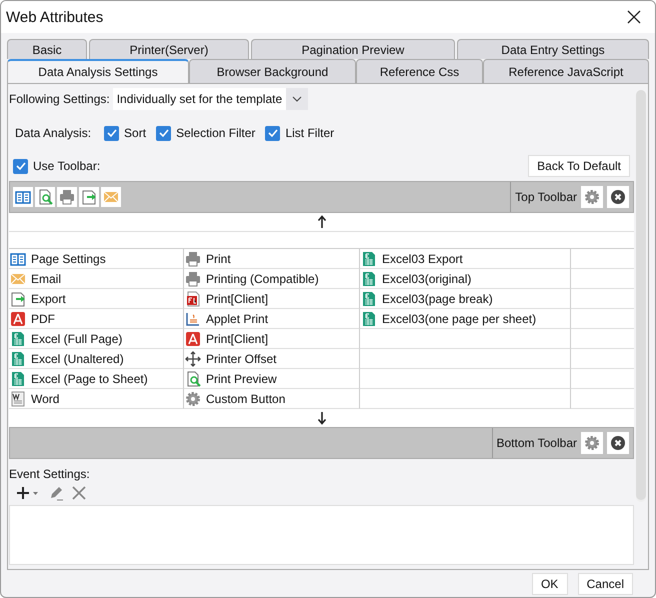 This screenshot has height=598, width=656. Describe the element at coordinates (96, 359) in the screenshot. I see `toolbar-option: Excel (Unaltered)` at that location.